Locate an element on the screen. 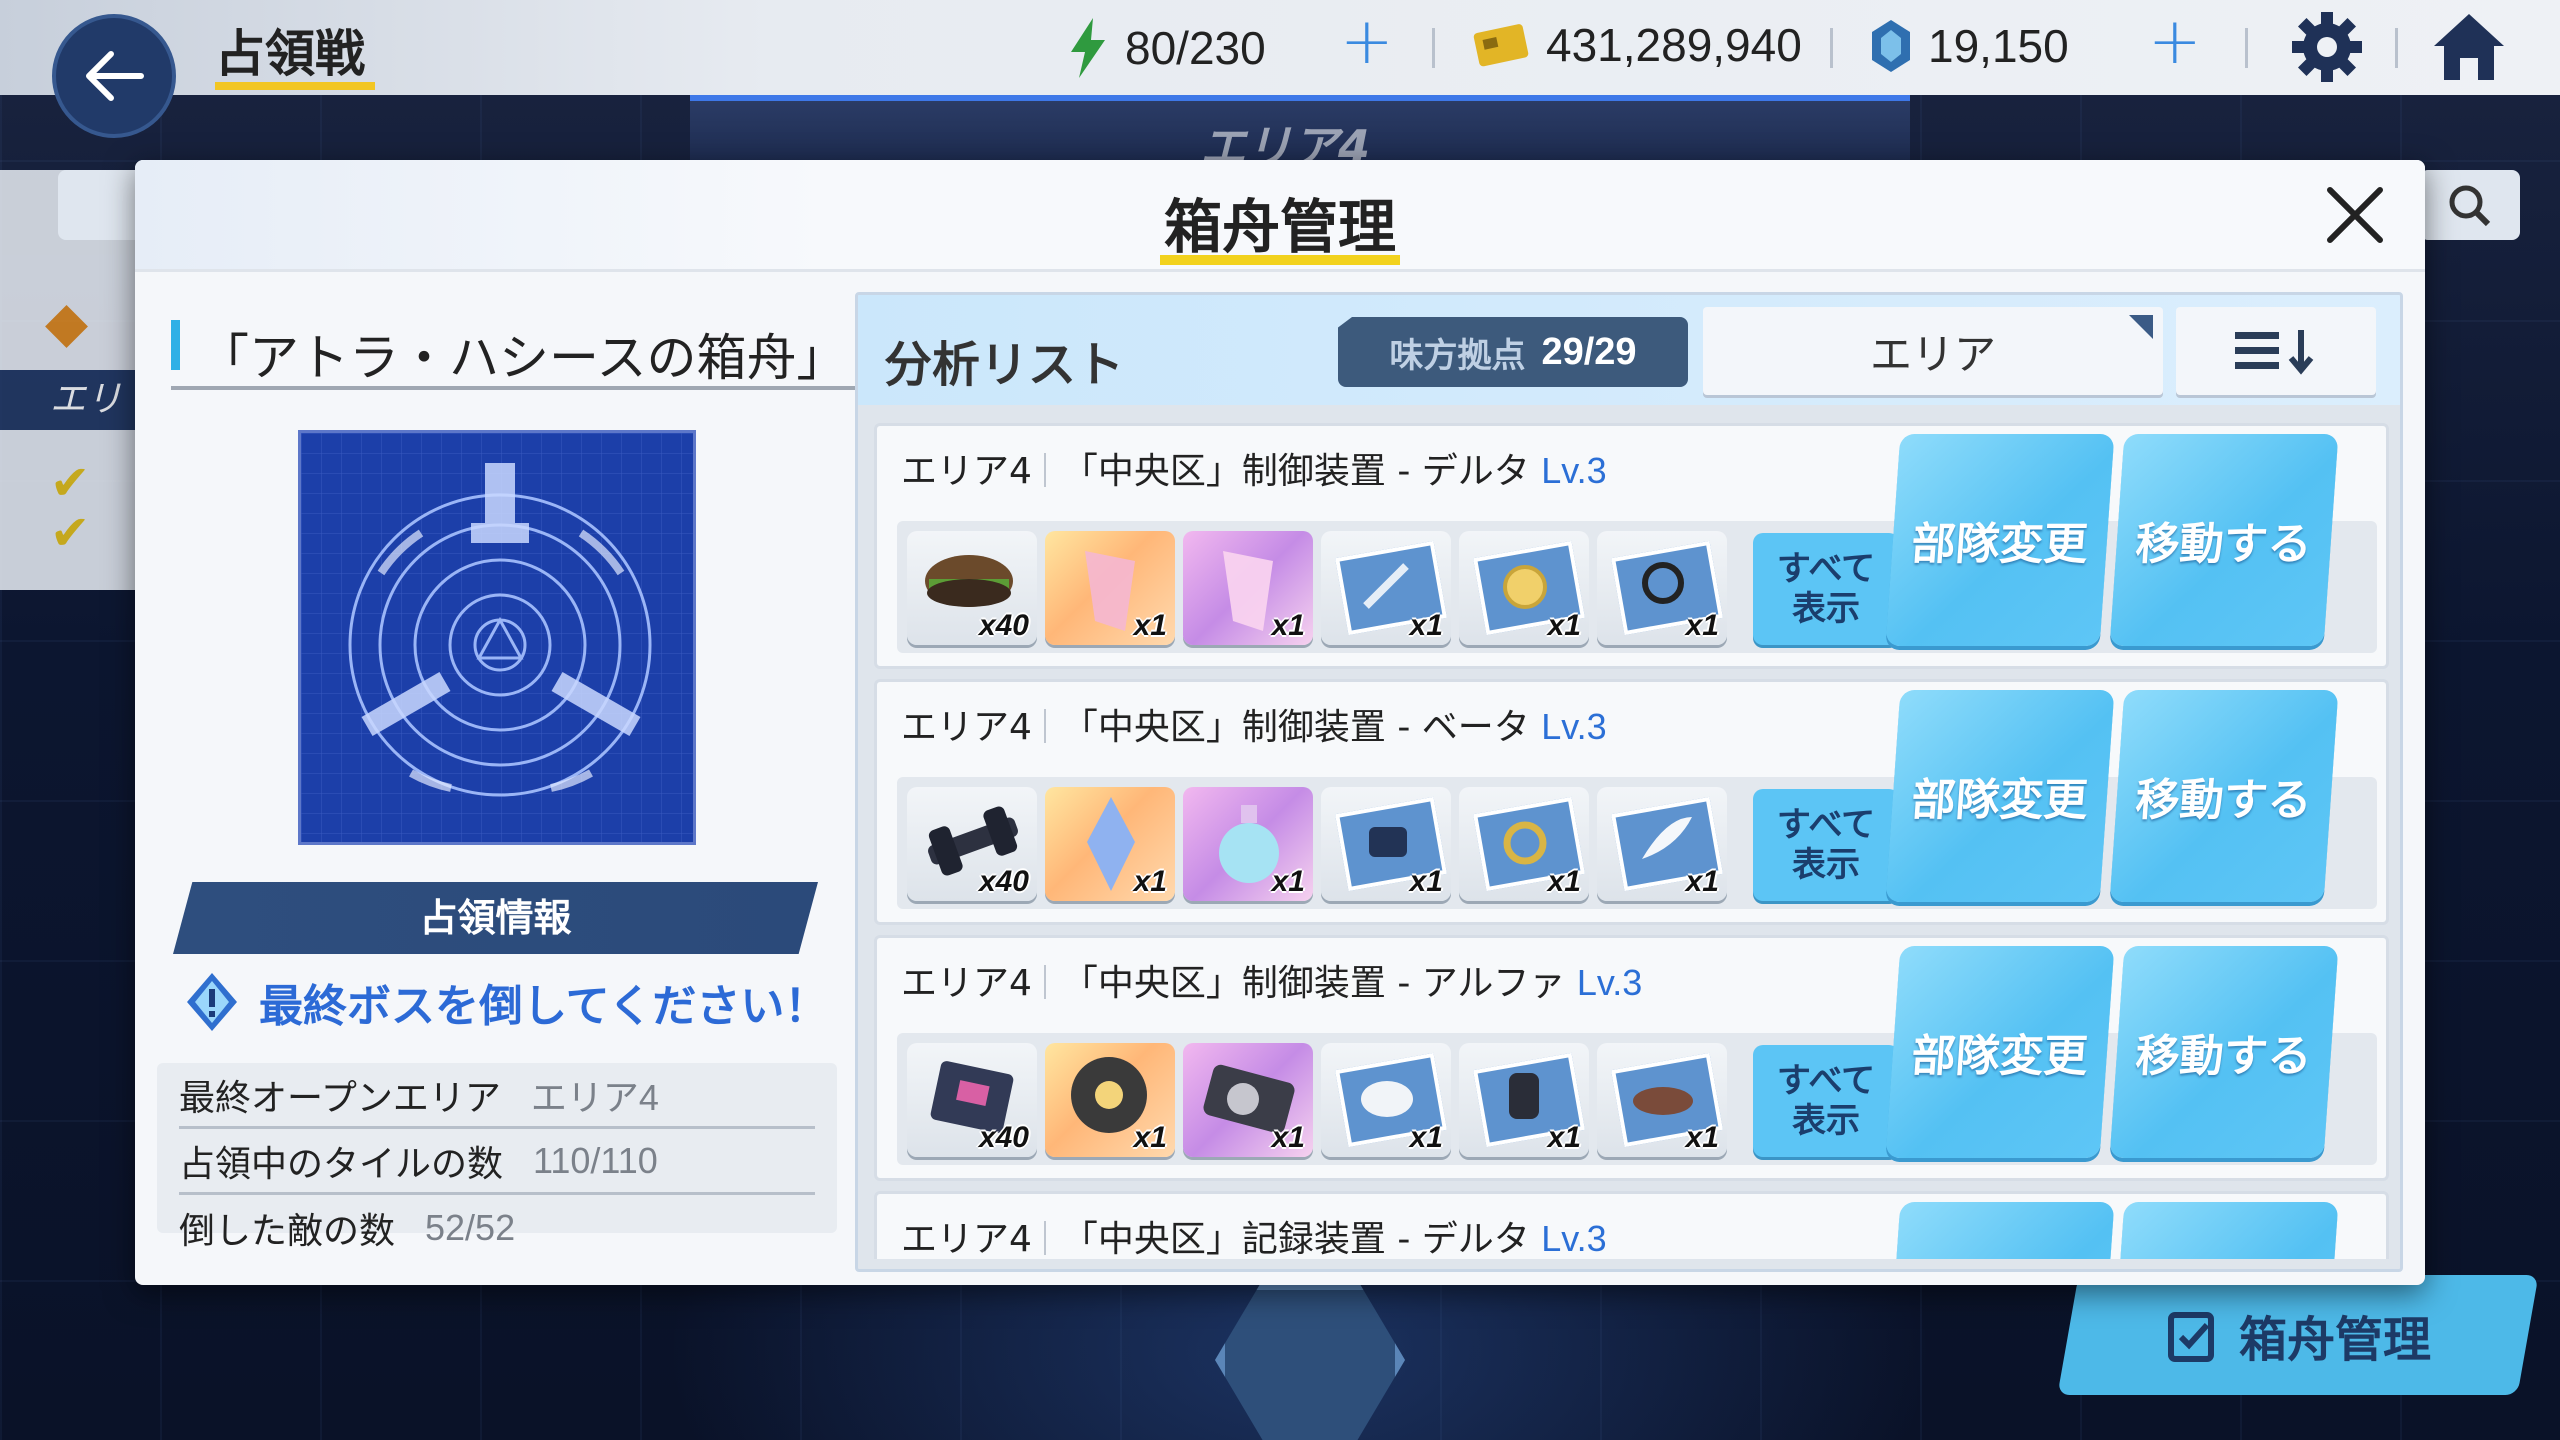  sort-descending-icon is located at coordinates (2274, 352).